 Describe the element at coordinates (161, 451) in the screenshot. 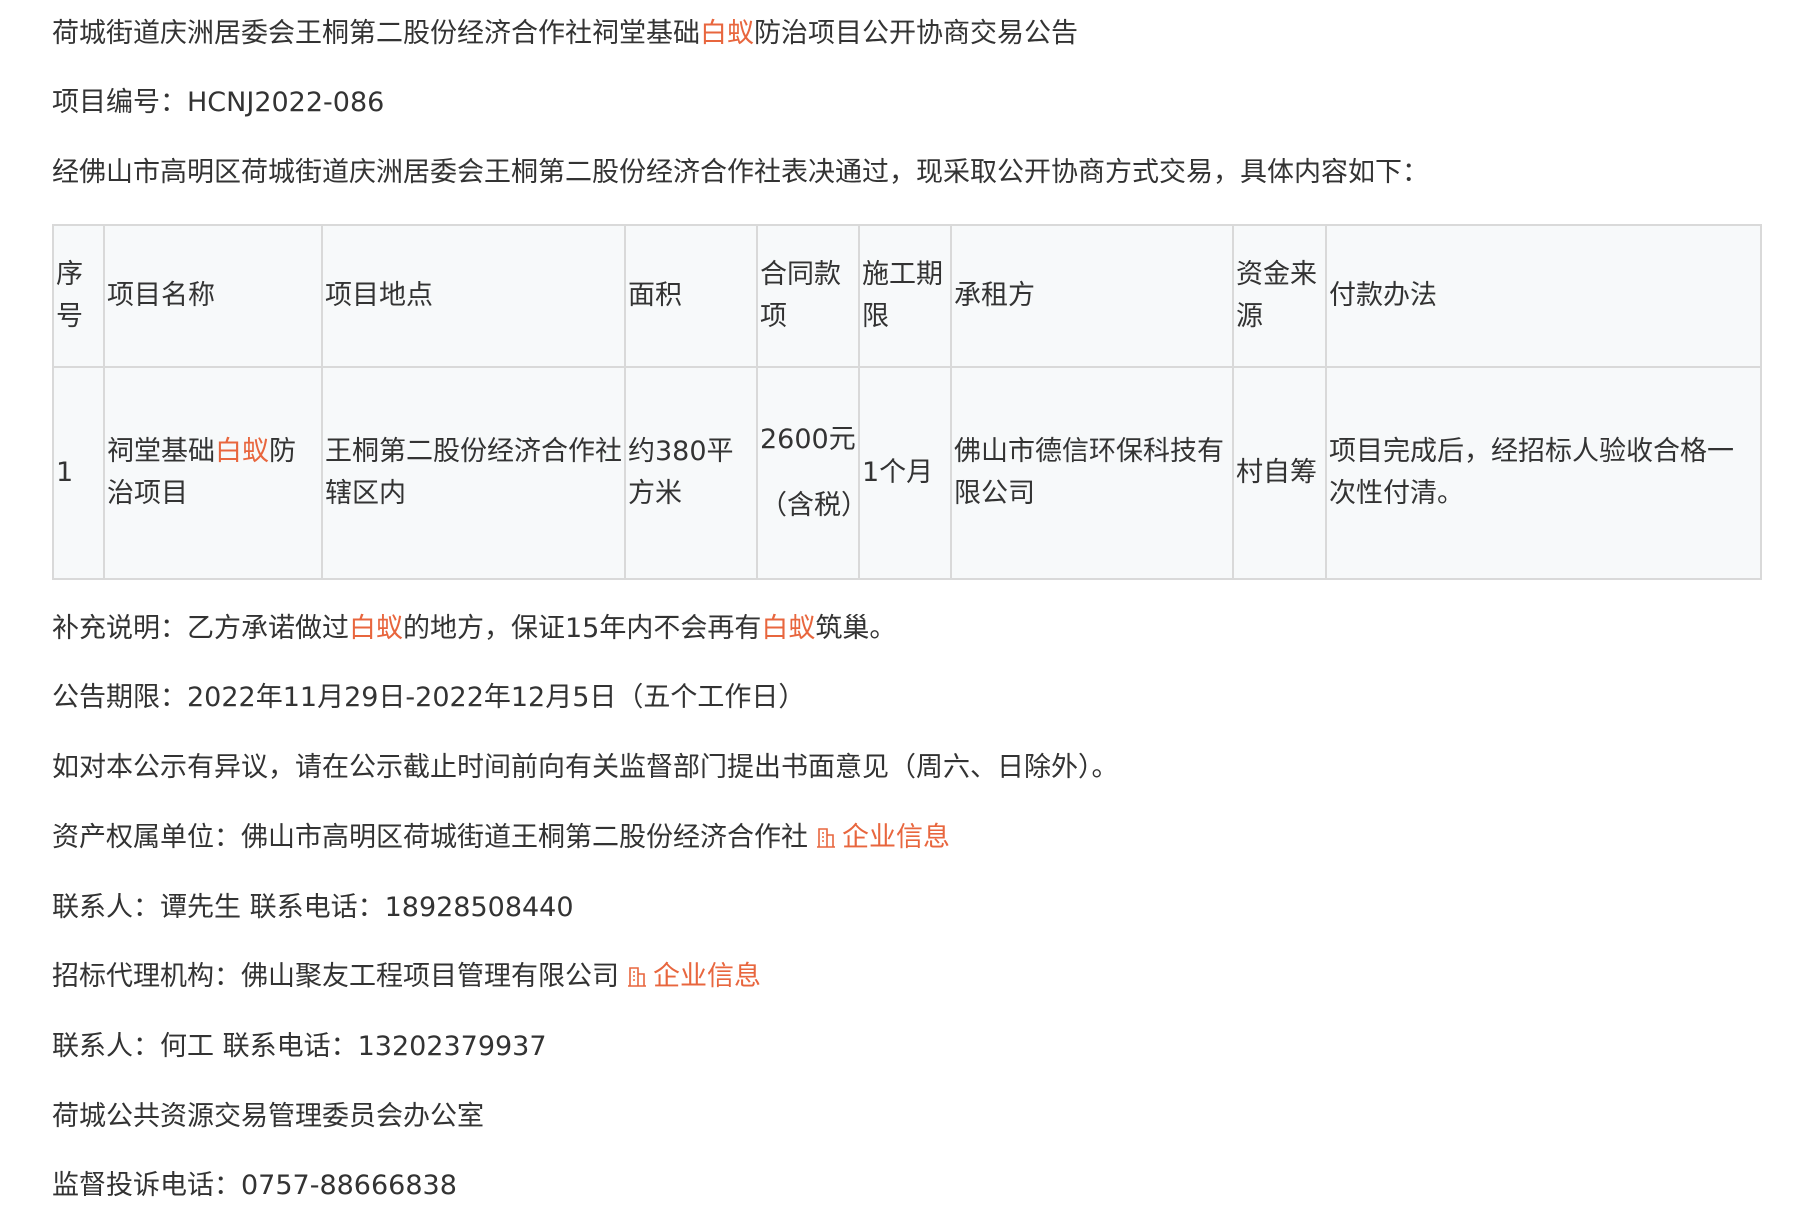

I see `cell-name-pre: 祠堂基础` at that location.